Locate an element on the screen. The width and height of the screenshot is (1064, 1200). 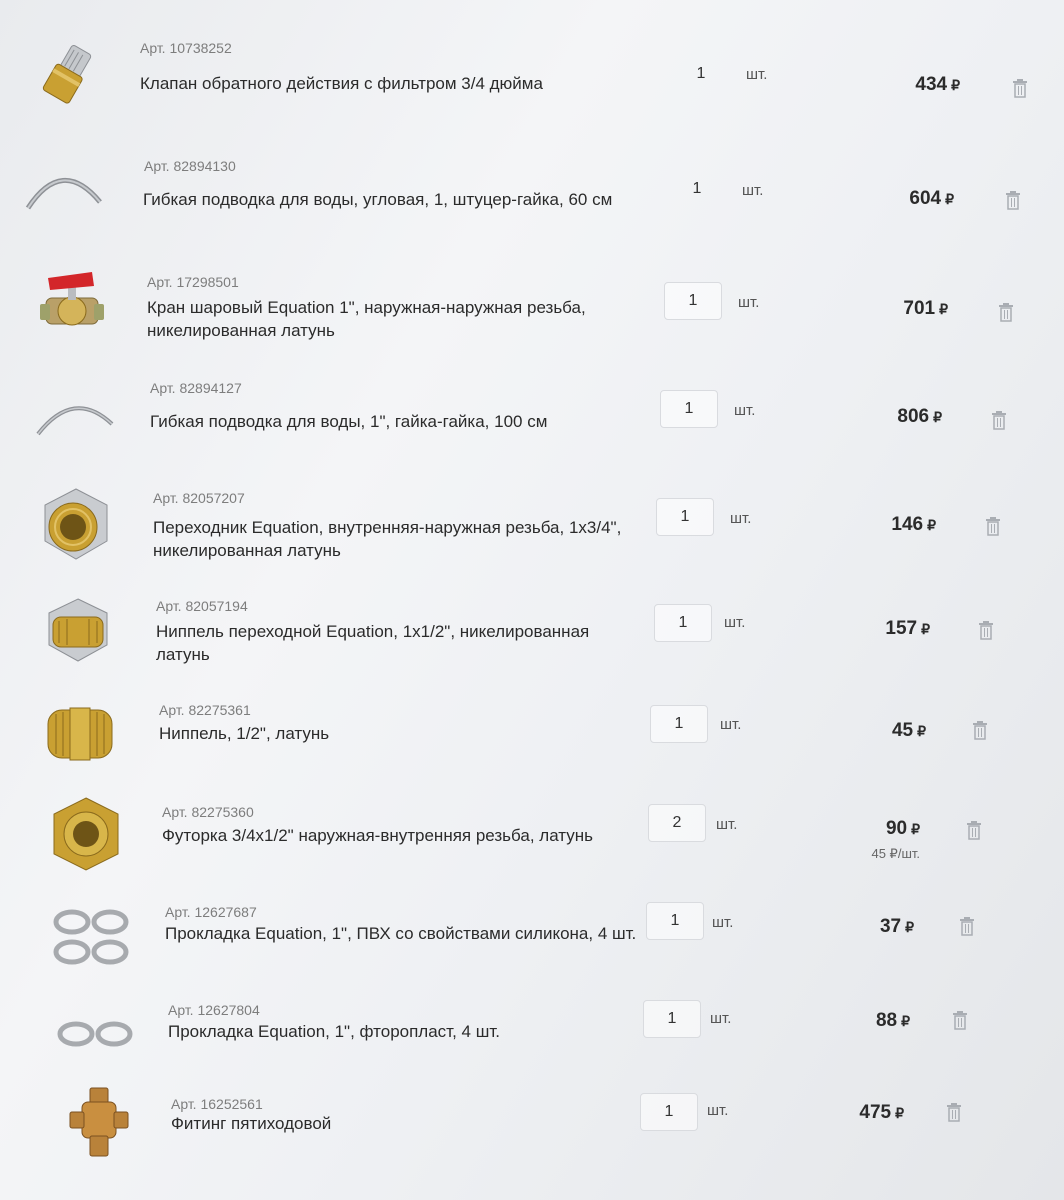
five-way-fitting-icon is located at coordinates (99, 1122).